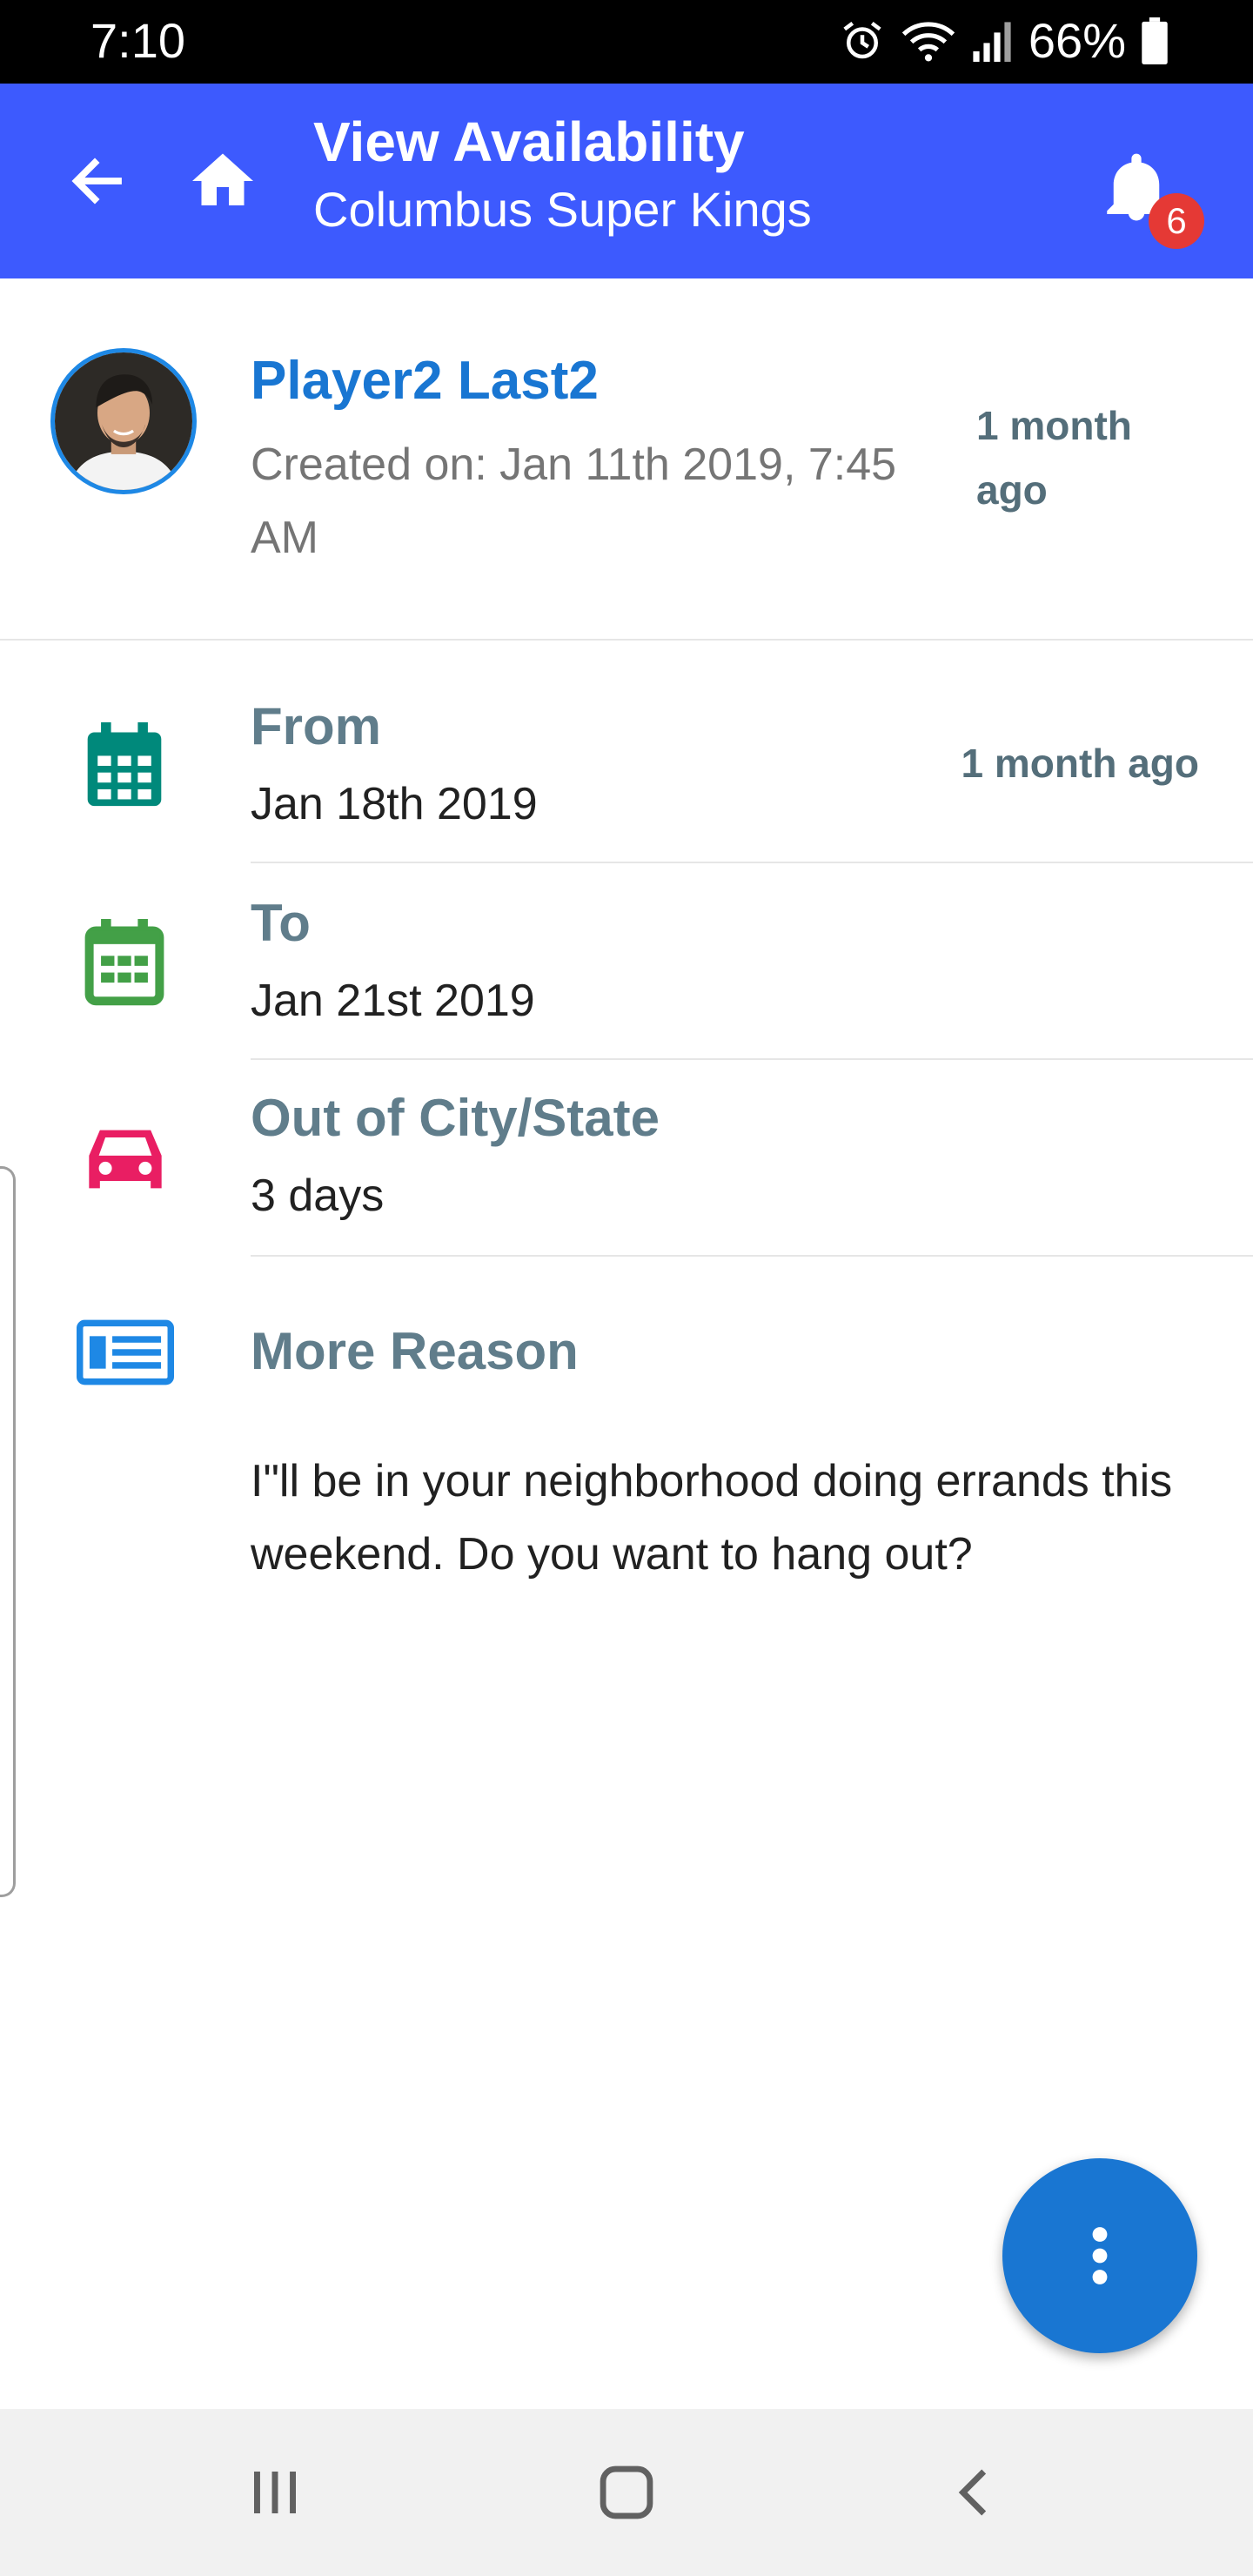 This screenshot has width=1253, height=2576. What do you see at coordinates (574, 501) in the screenshot?
I see `created-on-text: Created on: Jan 11th 2019, 7:45 AM` at bounding box center [574, 501].